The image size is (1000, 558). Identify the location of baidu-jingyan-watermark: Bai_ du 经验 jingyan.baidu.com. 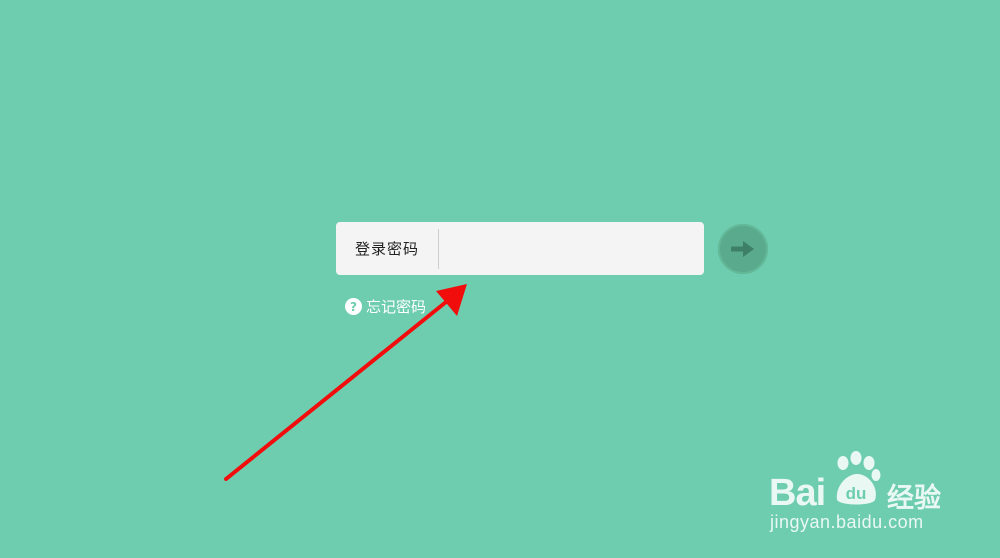
(865, 493).